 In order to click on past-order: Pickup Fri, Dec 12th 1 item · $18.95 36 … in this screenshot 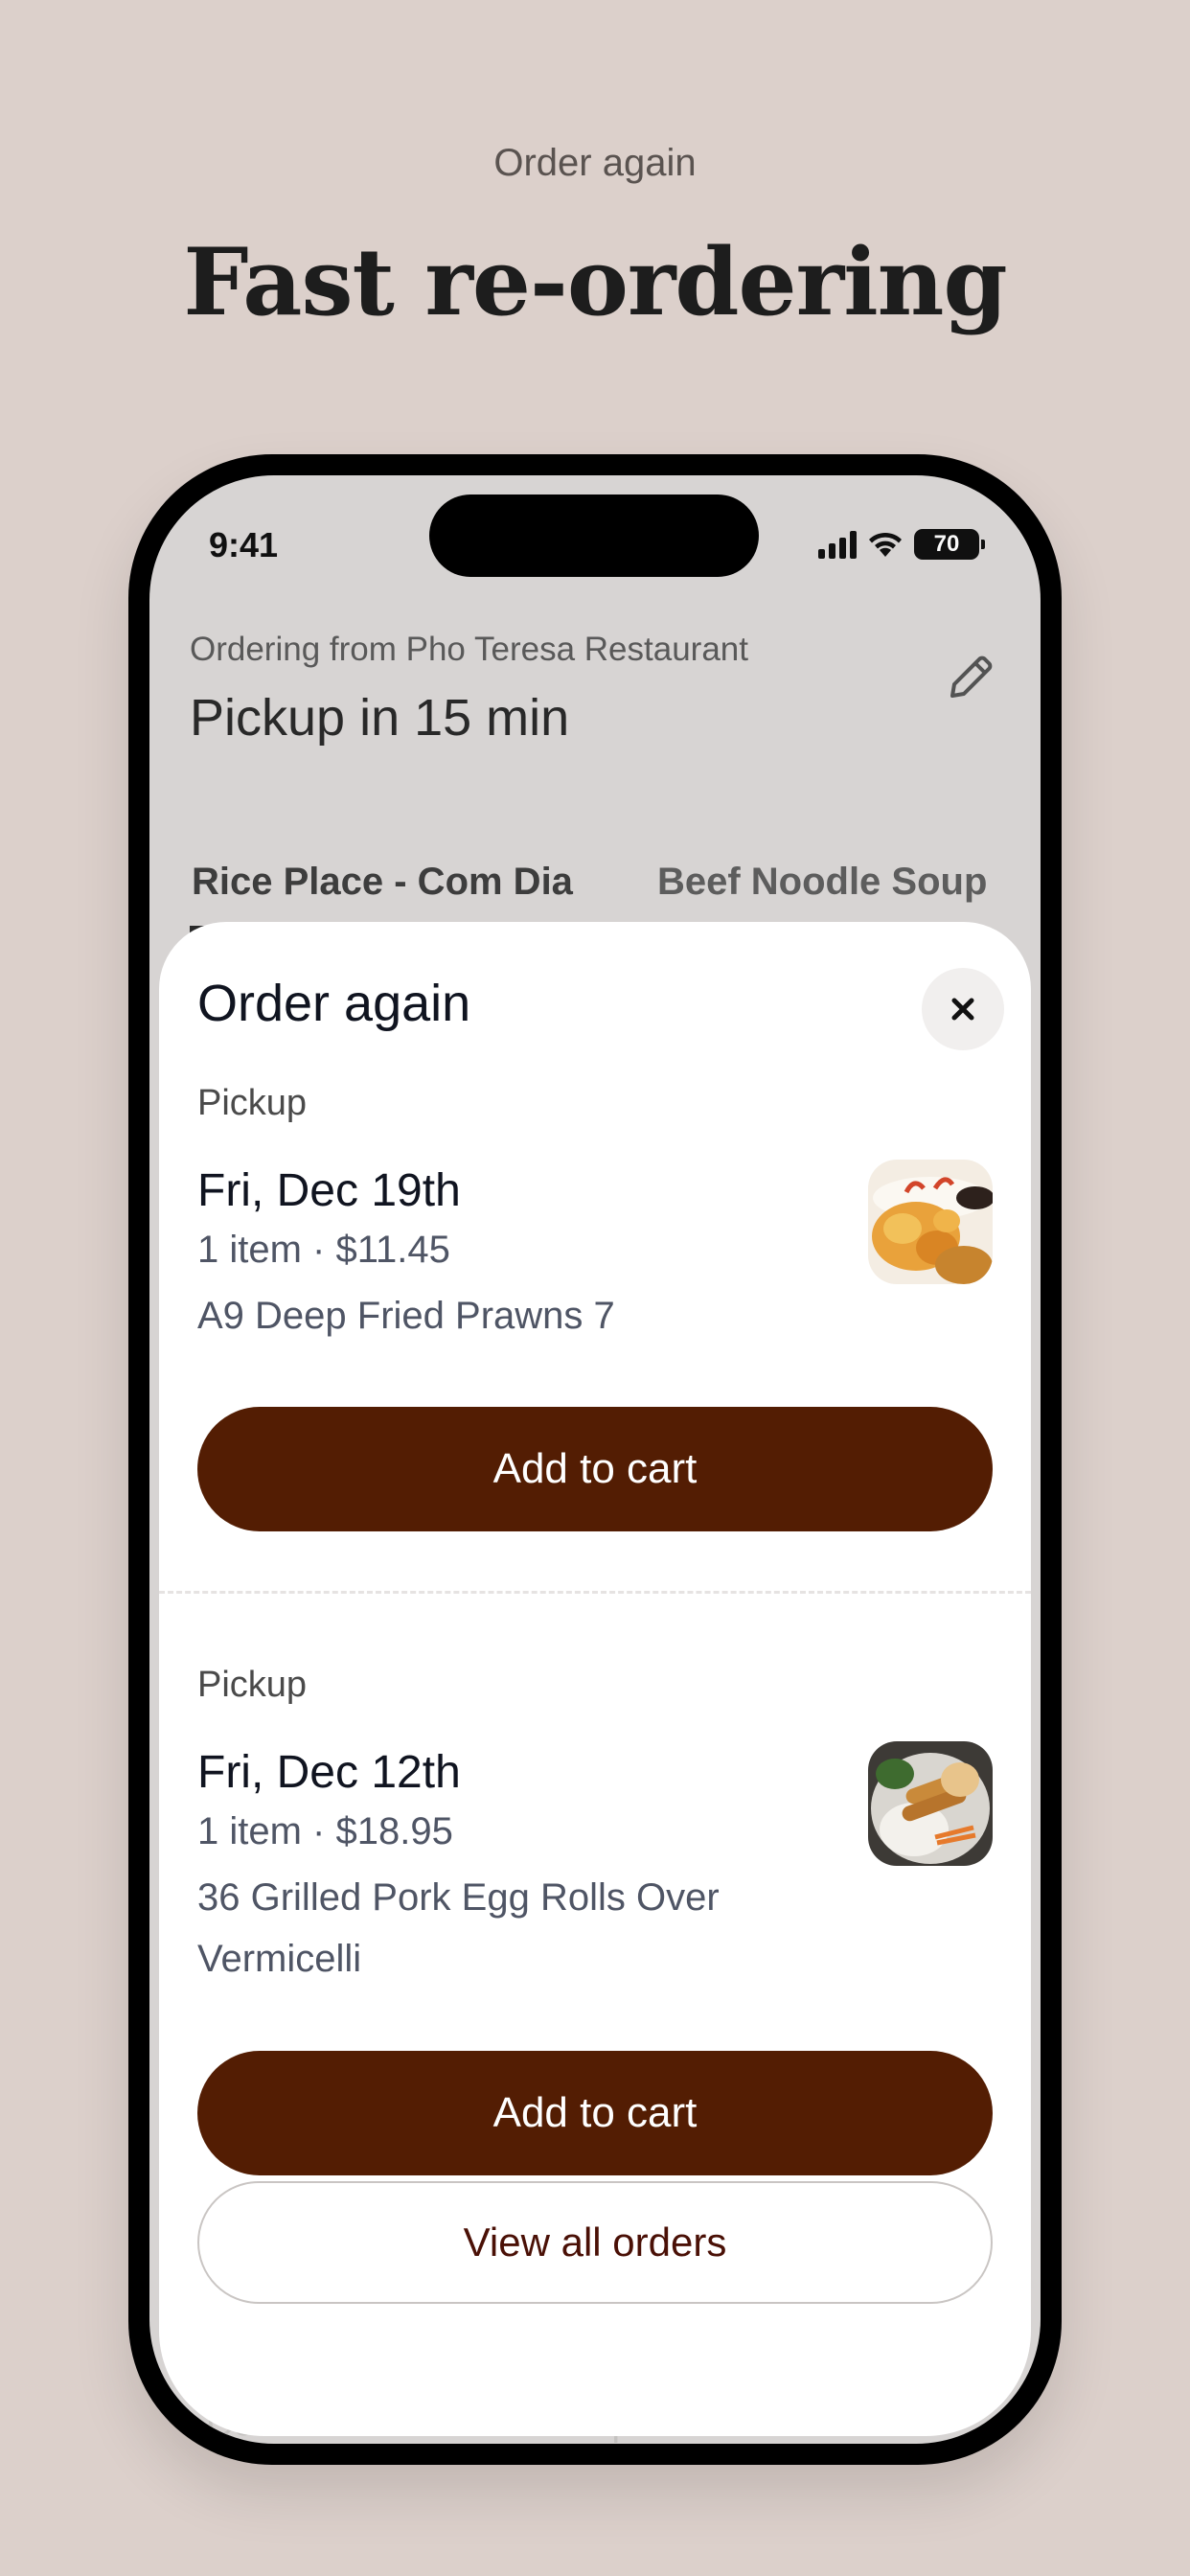, I will do `click(602, 1828)`.